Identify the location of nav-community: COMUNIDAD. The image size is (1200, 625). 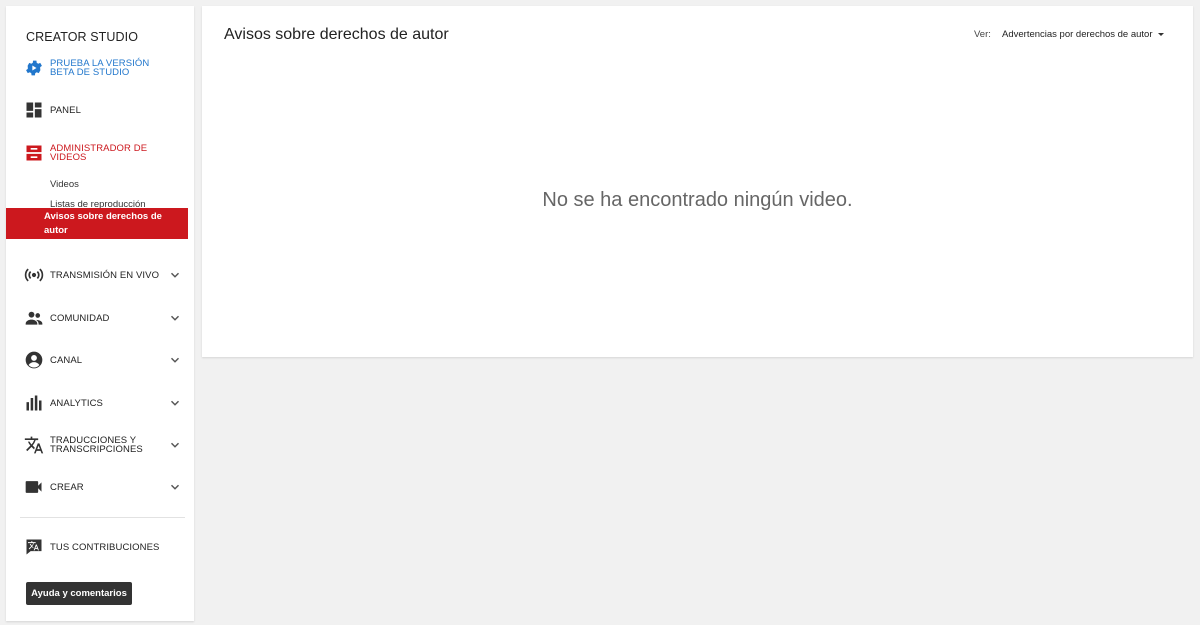
(100, 318).